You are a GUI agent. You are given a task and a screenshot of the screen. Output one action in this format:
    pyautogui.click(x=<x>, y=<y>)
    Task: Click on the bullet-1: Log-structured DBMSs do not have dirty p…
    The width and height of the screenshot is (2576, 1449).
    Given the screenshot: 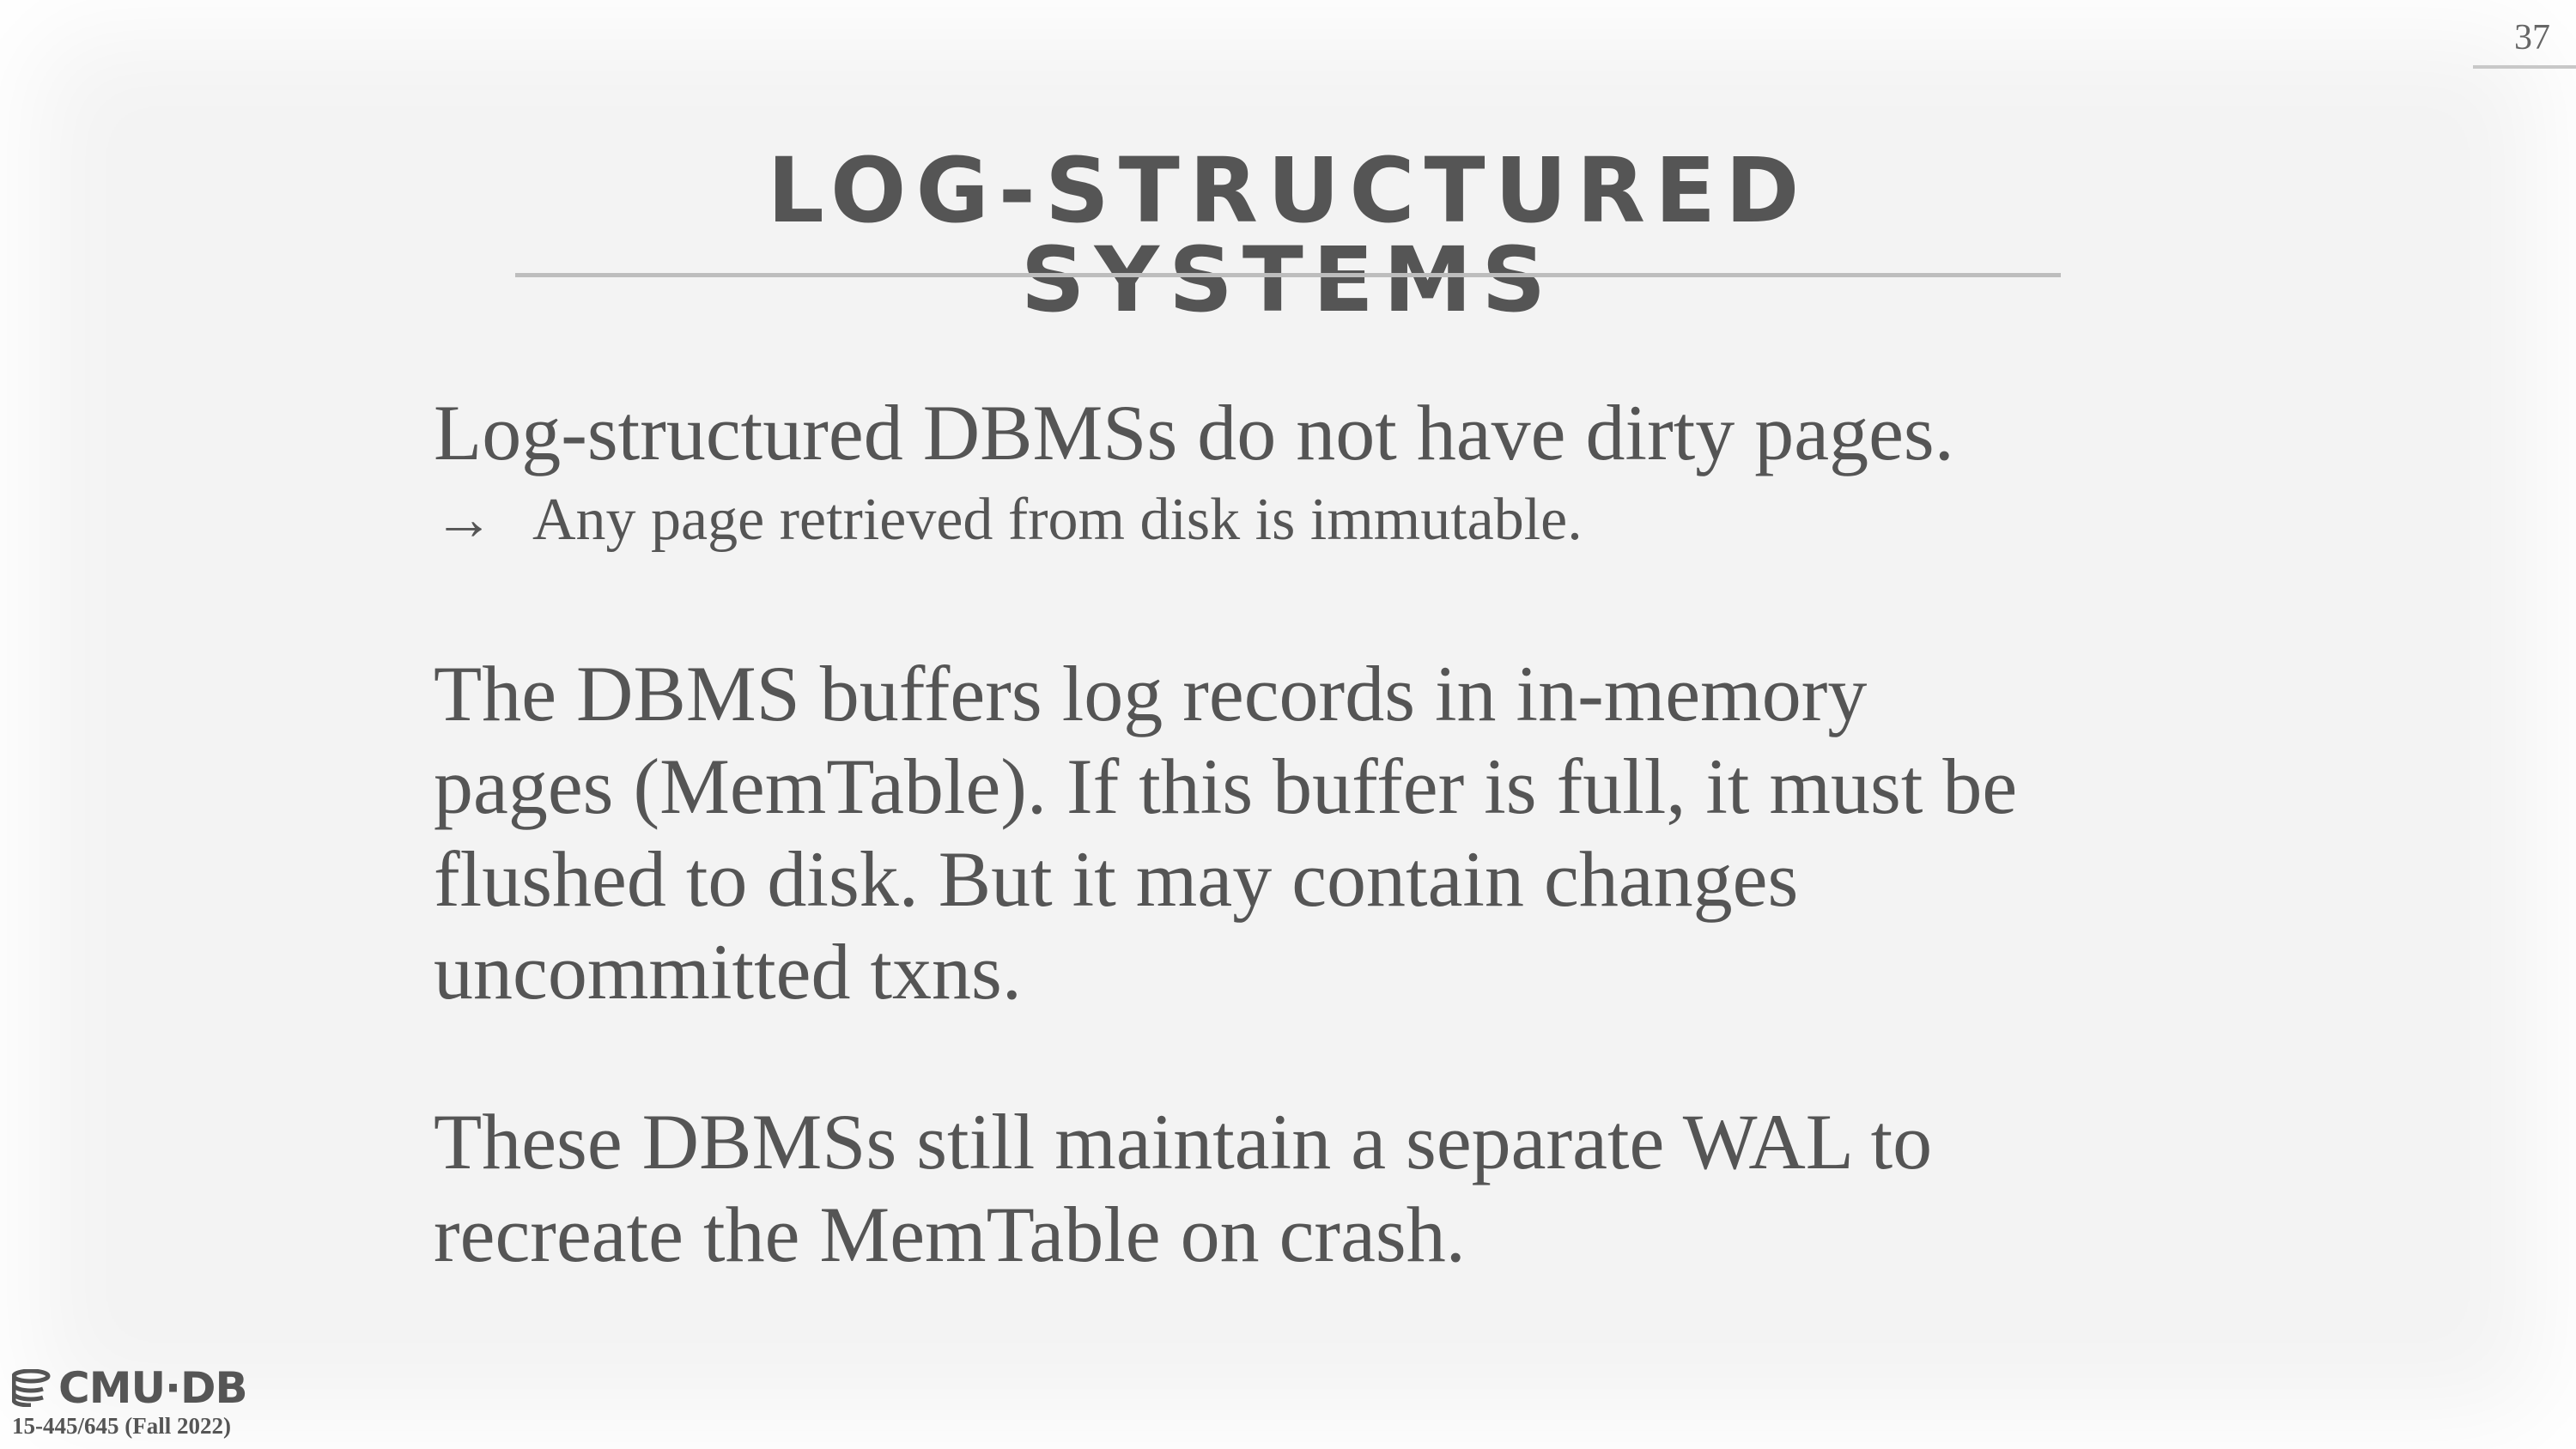 What is the action you would take?
    pyautogui.click(x=1194, y=432)
    